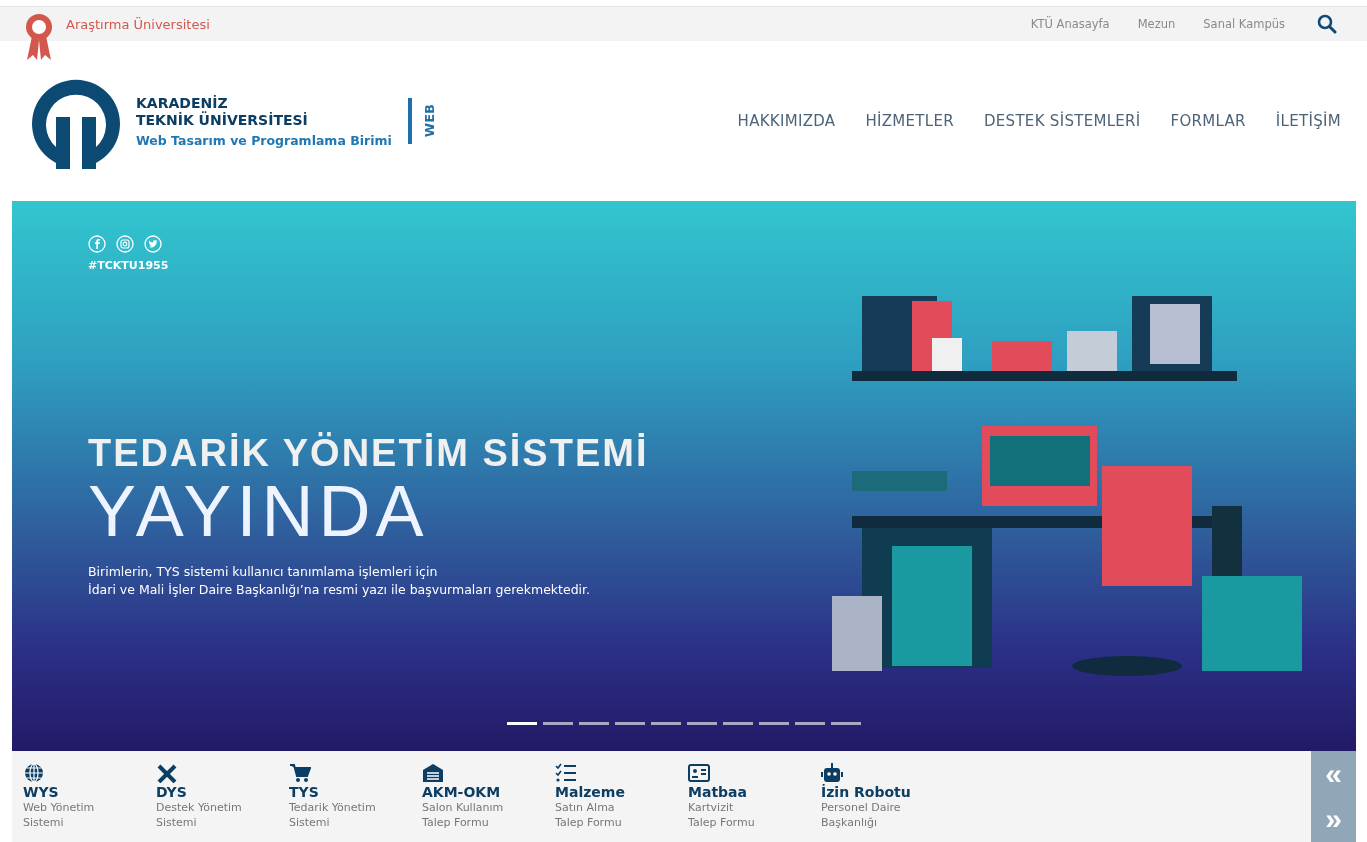 Image resolution: width=1367 pixels, height=842 pixels. Describe the element at coordinates (304, 792) in the screenshot. I see `quick-link-title: TYS` at that location.